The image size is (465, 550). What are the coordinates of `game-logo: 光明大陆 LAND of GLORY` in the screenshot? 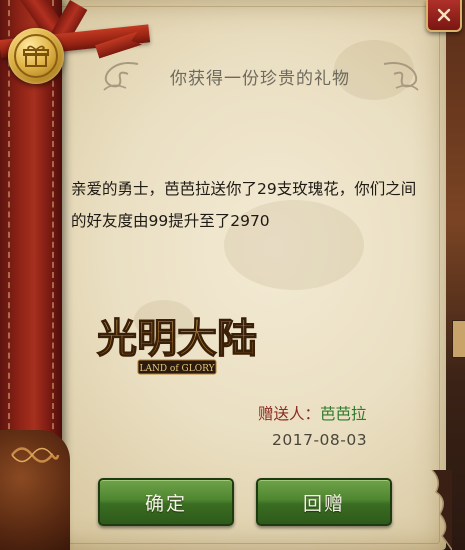 It's located at (177, 344).